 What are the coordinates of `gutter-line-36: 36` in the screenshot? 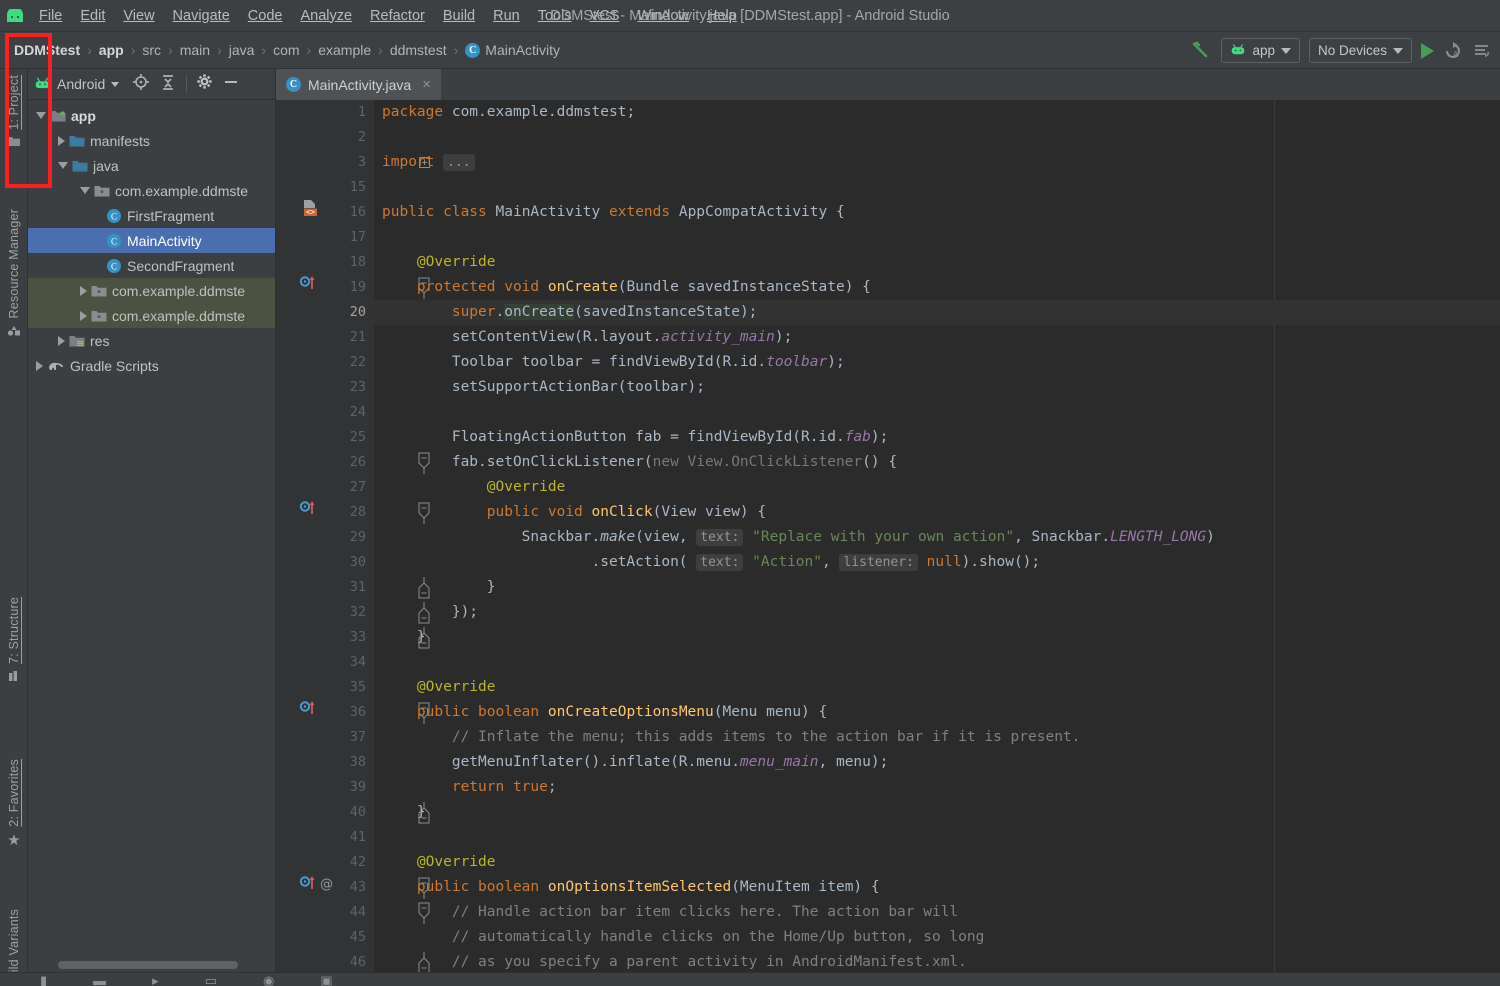 It's located at (353, 713).